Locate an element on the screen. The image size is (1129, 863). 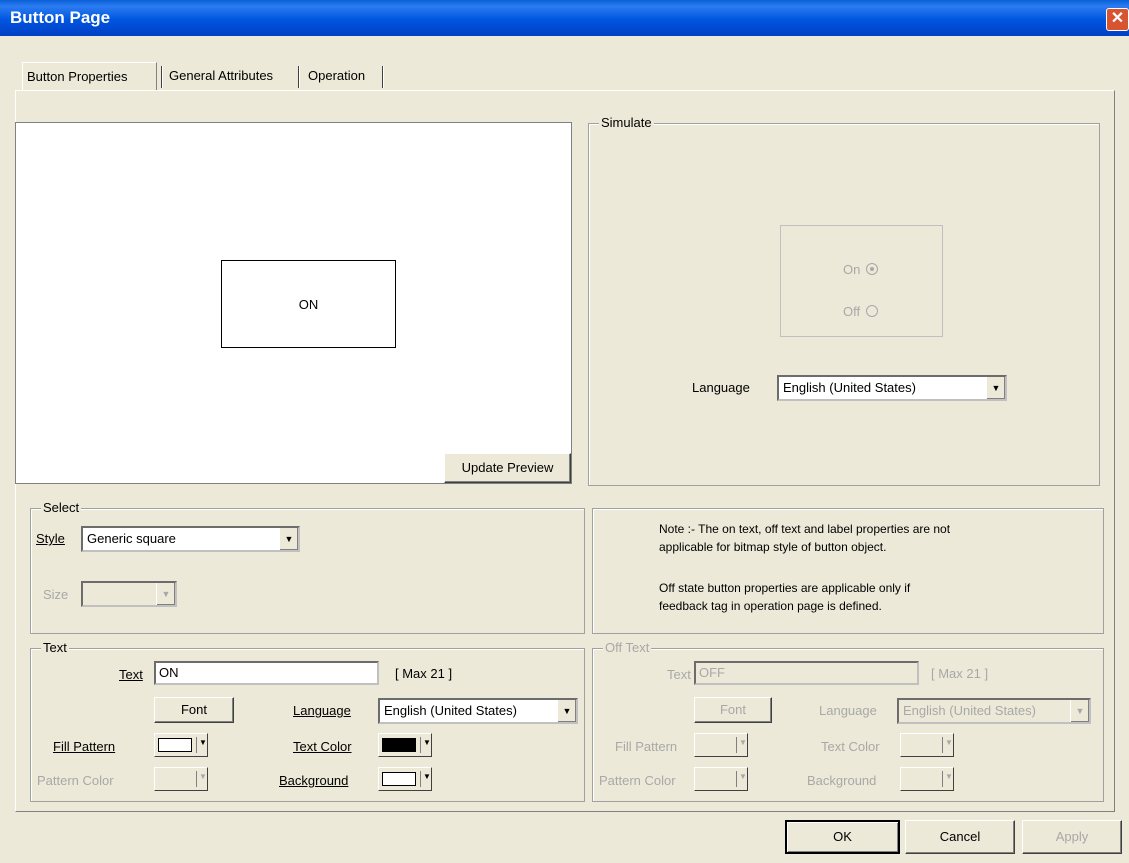
simulate-language-select: English (United States) ▼ is located at coordinates (892, 388).